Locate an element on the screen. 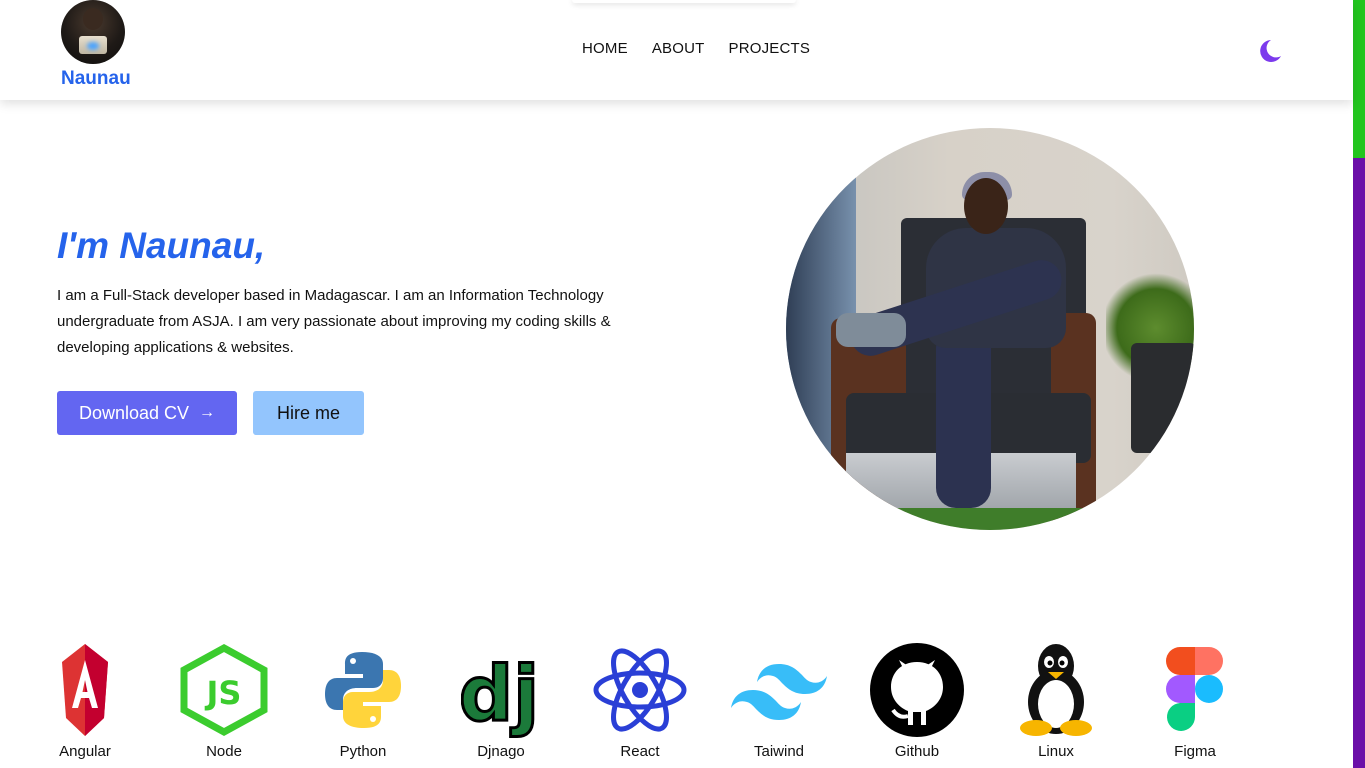  brand-name: Naunau is located at coordinates (96, 78).